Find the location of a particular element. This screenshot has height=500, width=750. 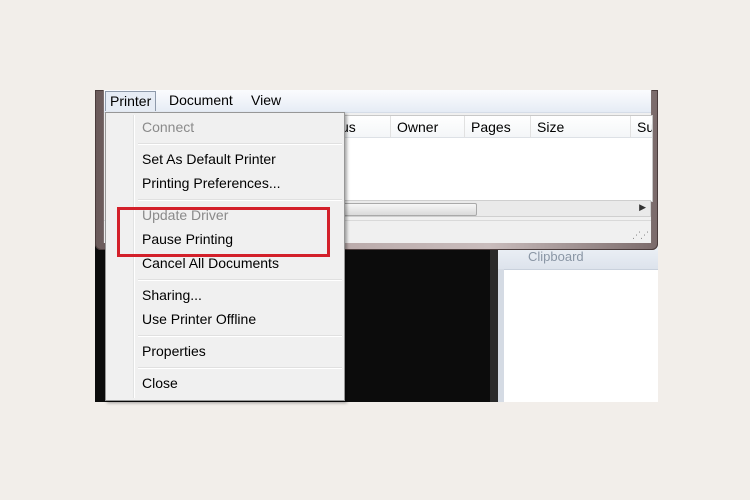

triangle-right-icon: ▶ is located at coordinates (642, 207).